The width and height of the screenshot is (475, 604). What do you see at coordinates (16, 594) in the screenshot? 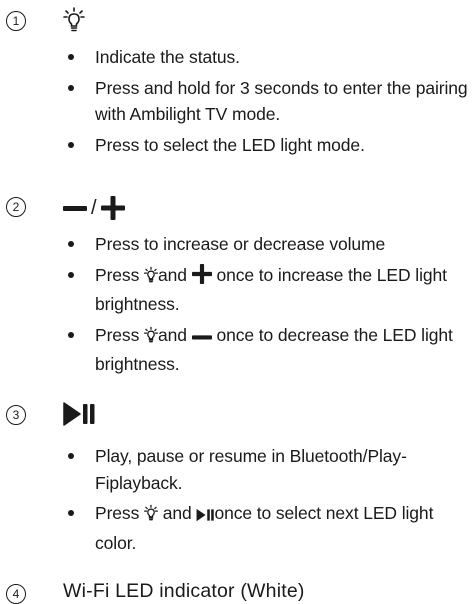
I see `step-number-4: 4` at bounding box center [16, 594].